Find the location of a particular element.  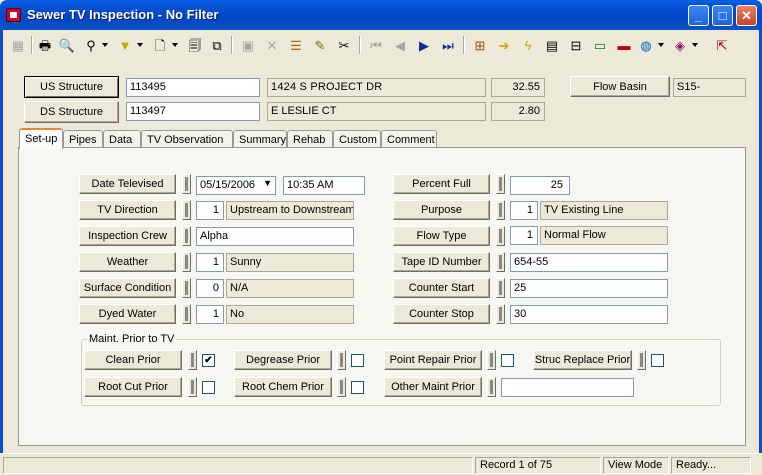

tab-comment: Comment is located at coordinates (409, 139).